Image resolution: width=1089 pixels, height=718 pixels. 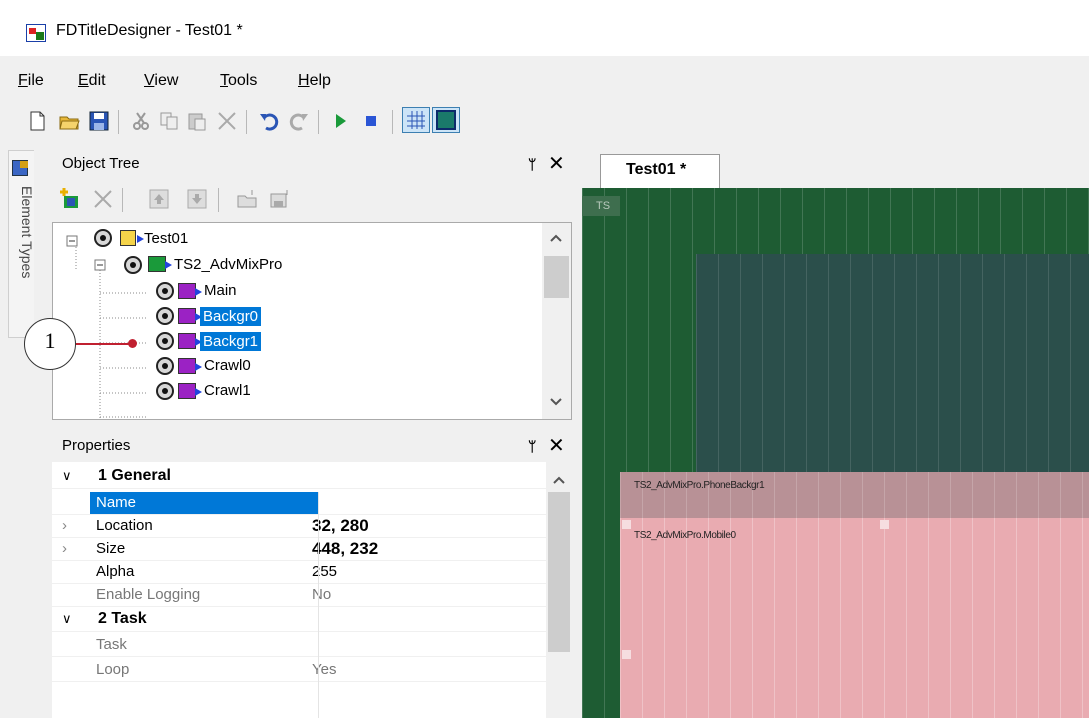 What do you see at coordinates (197, 121) in the screenshot?
I see `paste-icon` at bounding box center [197, 121].